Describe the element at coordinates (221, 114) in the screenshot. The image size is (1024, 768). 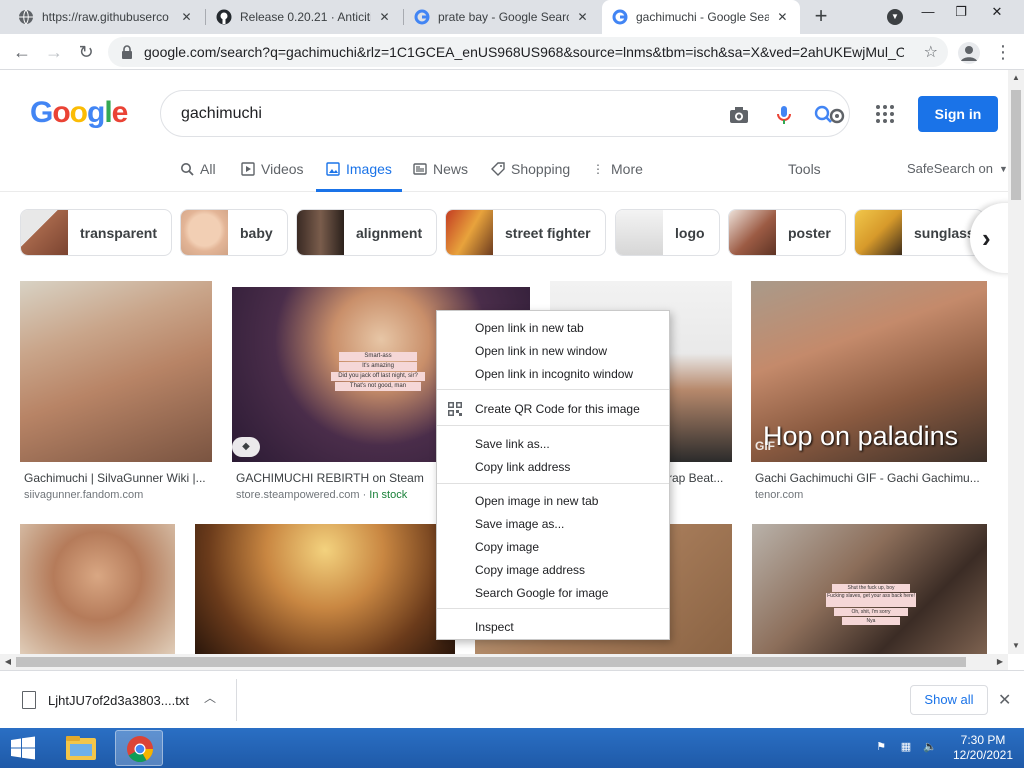
I see `search-input: gachimuchi` at that location.